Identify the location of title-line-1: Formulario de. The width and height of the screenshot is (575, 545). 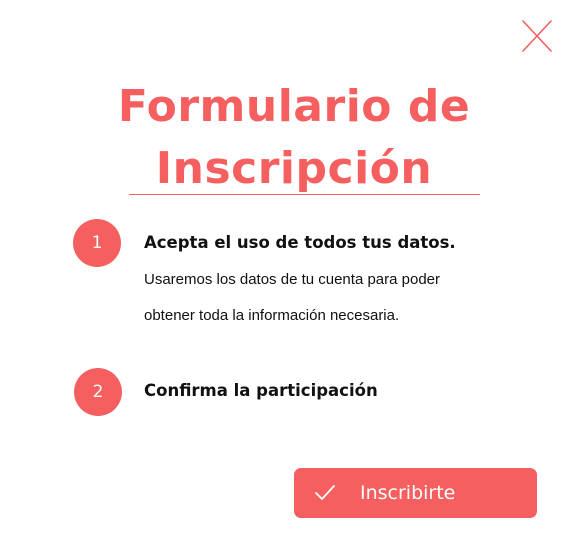
(294, 106).